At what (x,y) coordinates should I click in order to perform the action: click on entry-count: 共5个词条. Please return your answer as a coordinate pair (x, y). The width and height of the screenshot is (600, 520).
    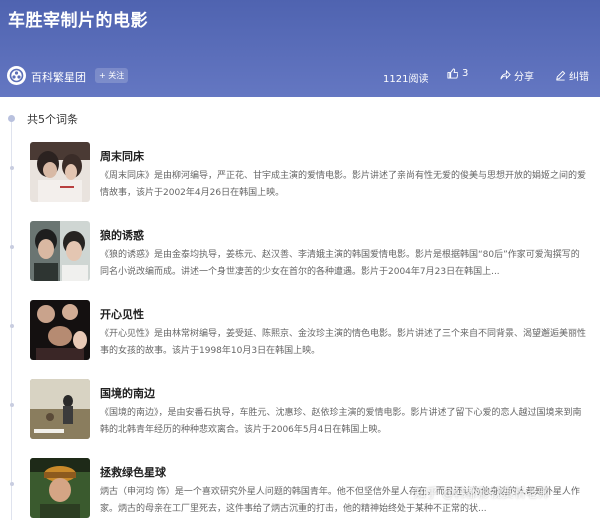
    Looking at the image, I should click on (52, 119).